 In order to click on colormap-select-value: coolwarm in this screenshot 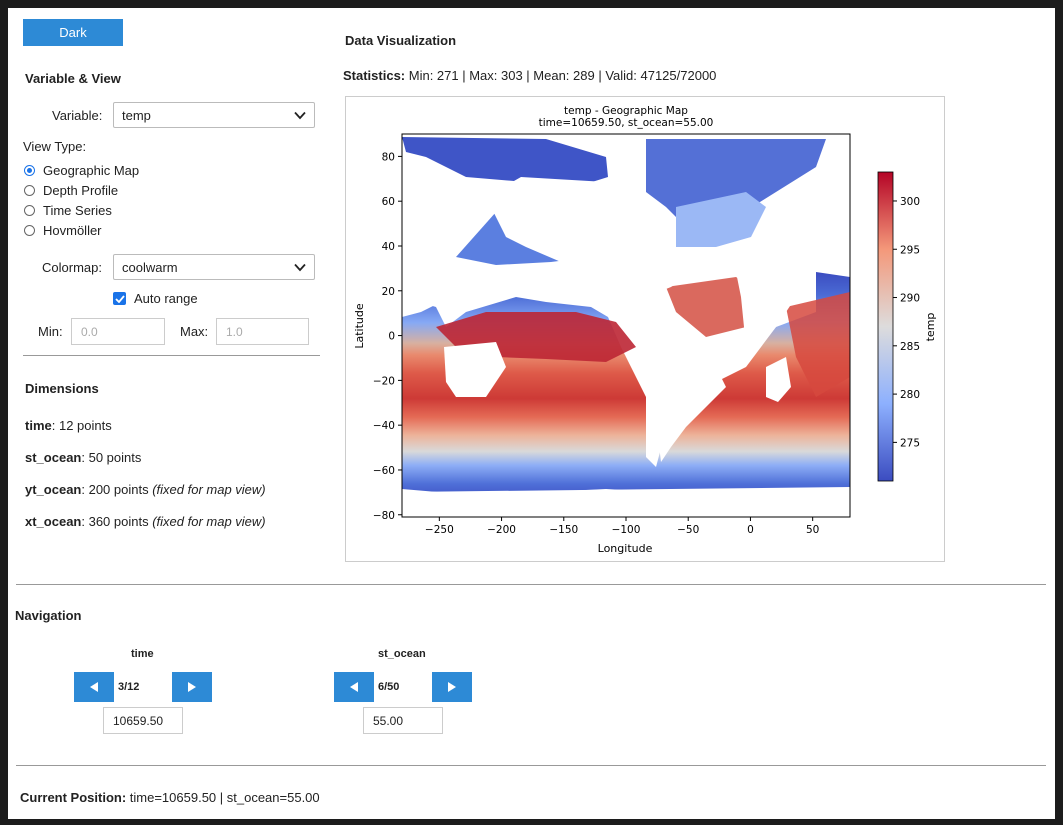, I will do `click(150, 267)`.